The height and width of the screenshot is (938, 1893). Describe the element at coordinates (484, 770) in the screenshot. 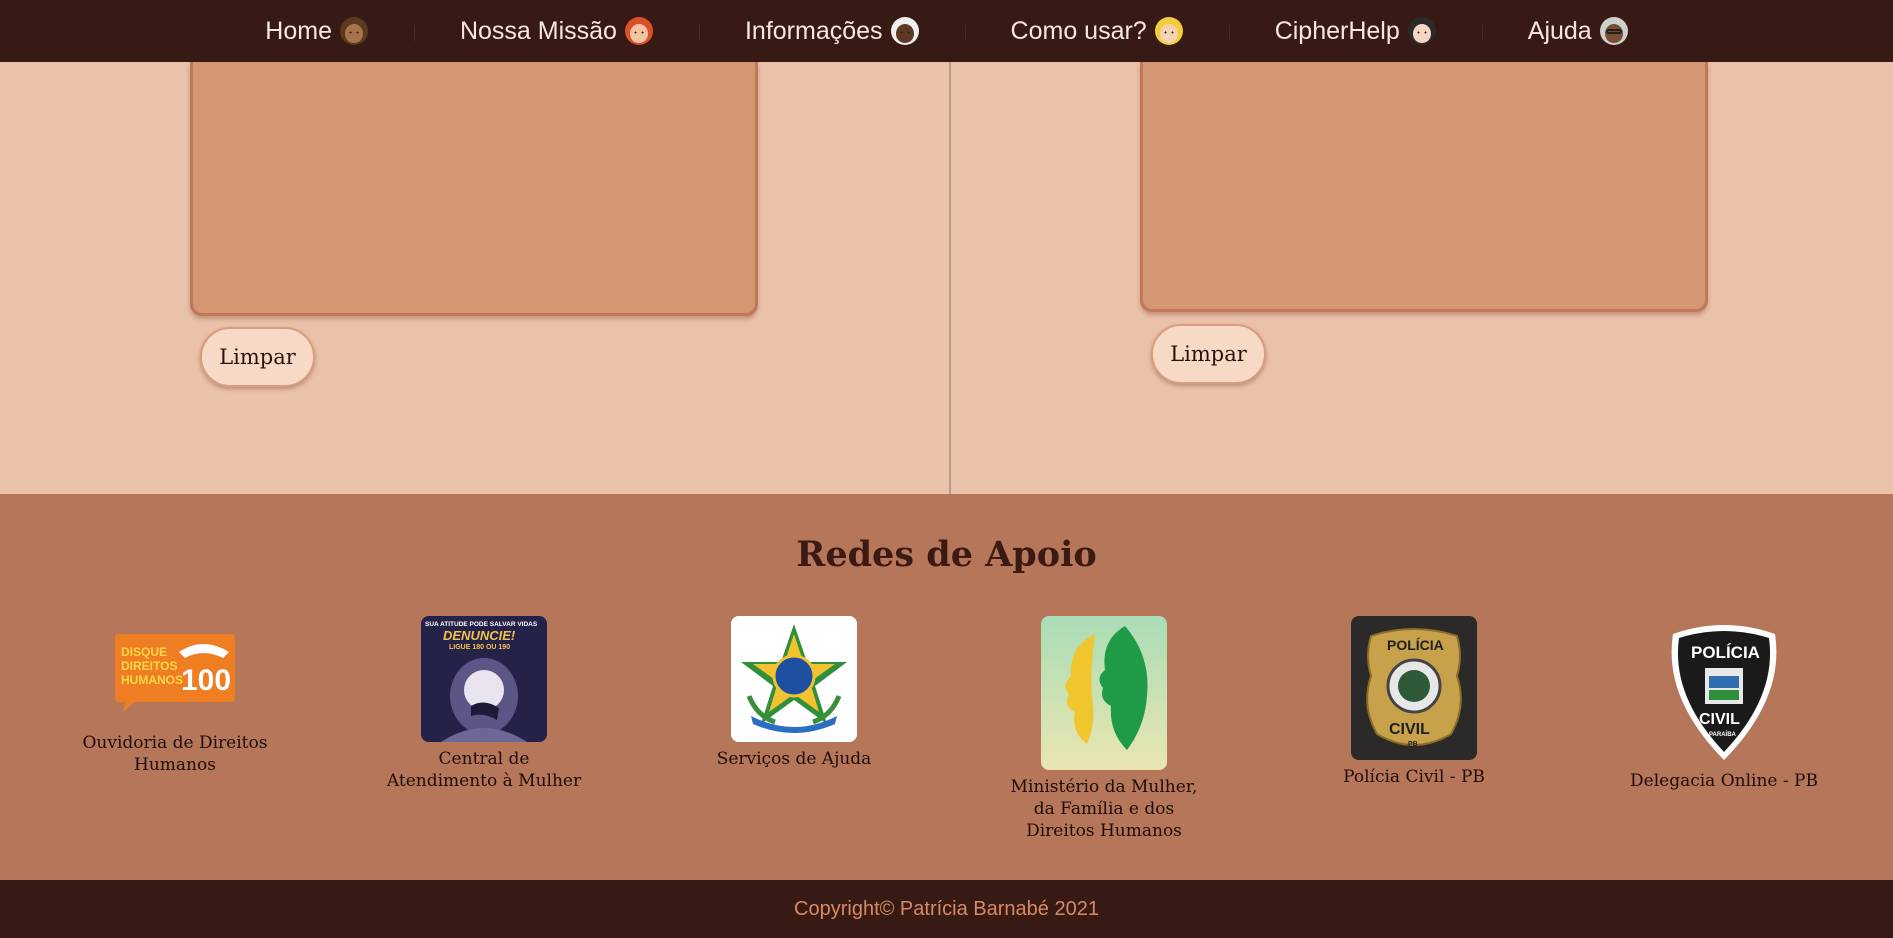

I see `support-card-label: Central de Atendimento à Mulher` at that location.